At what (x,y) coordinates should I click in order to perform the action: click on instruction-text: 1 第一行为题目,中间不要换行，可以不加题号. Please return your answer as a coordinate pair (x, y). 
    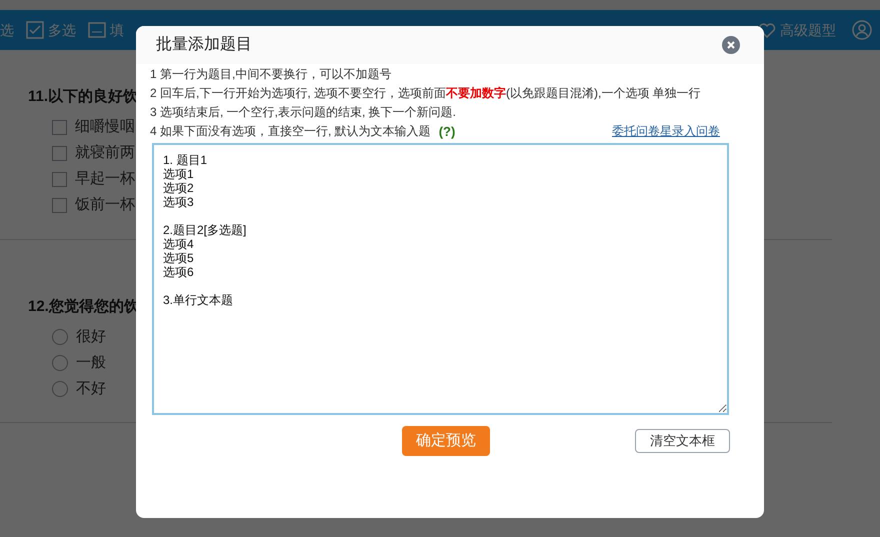
    Looking at the image, I should click on (271, 74).